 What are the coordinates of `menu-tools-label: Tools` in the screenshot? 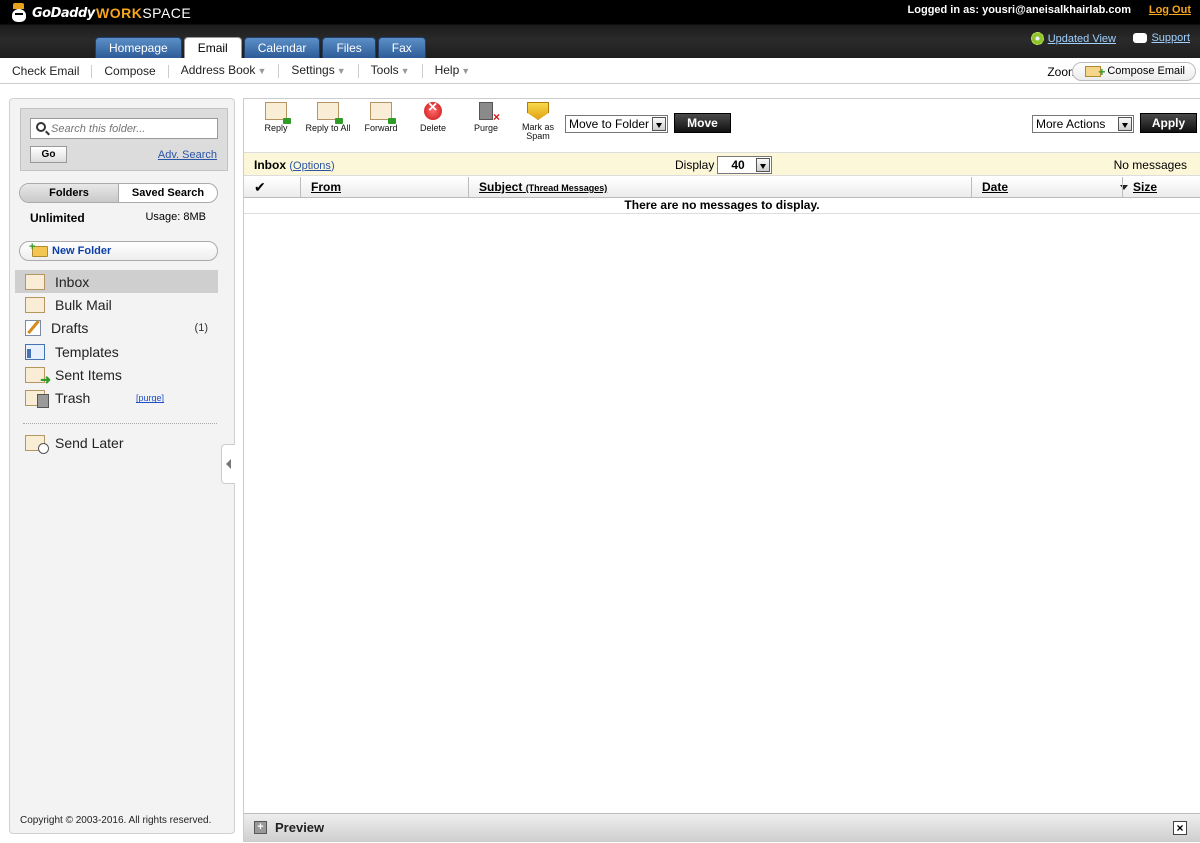 It's located at (384, 70).